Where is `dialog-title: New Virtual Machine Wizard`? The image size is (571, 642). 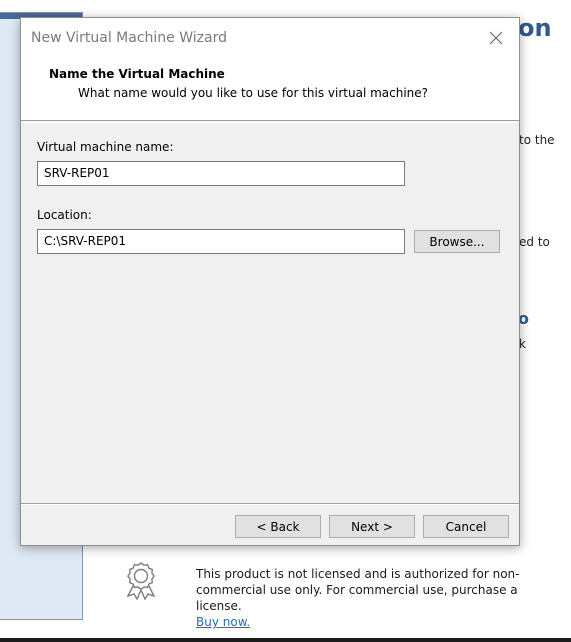 dialog-title: New Virtual Machine Wizard is located at coordinates (129, 38).